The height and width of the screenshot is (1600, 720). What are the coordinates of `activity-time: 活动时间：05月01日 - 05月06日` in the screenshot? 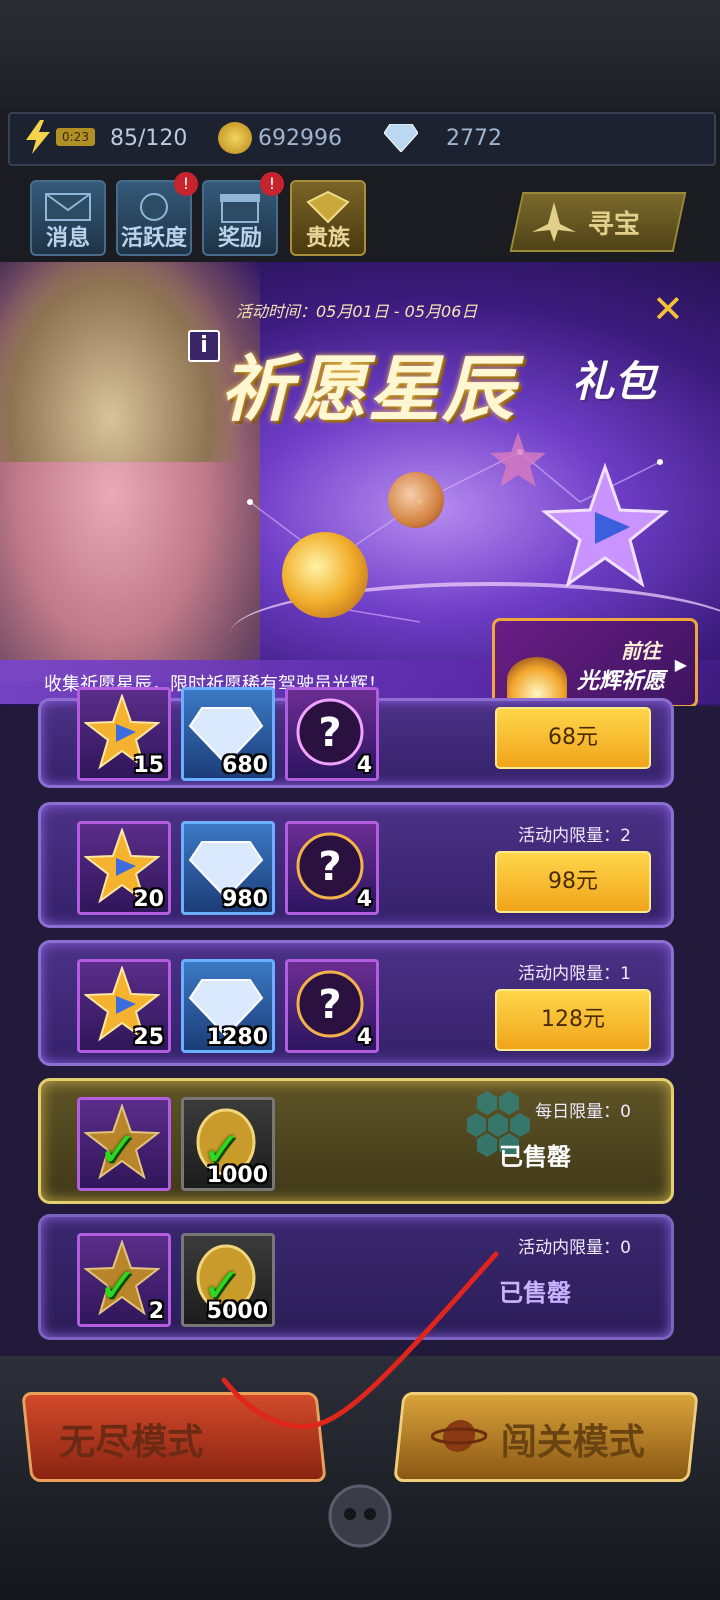 It's located at (357, 311).